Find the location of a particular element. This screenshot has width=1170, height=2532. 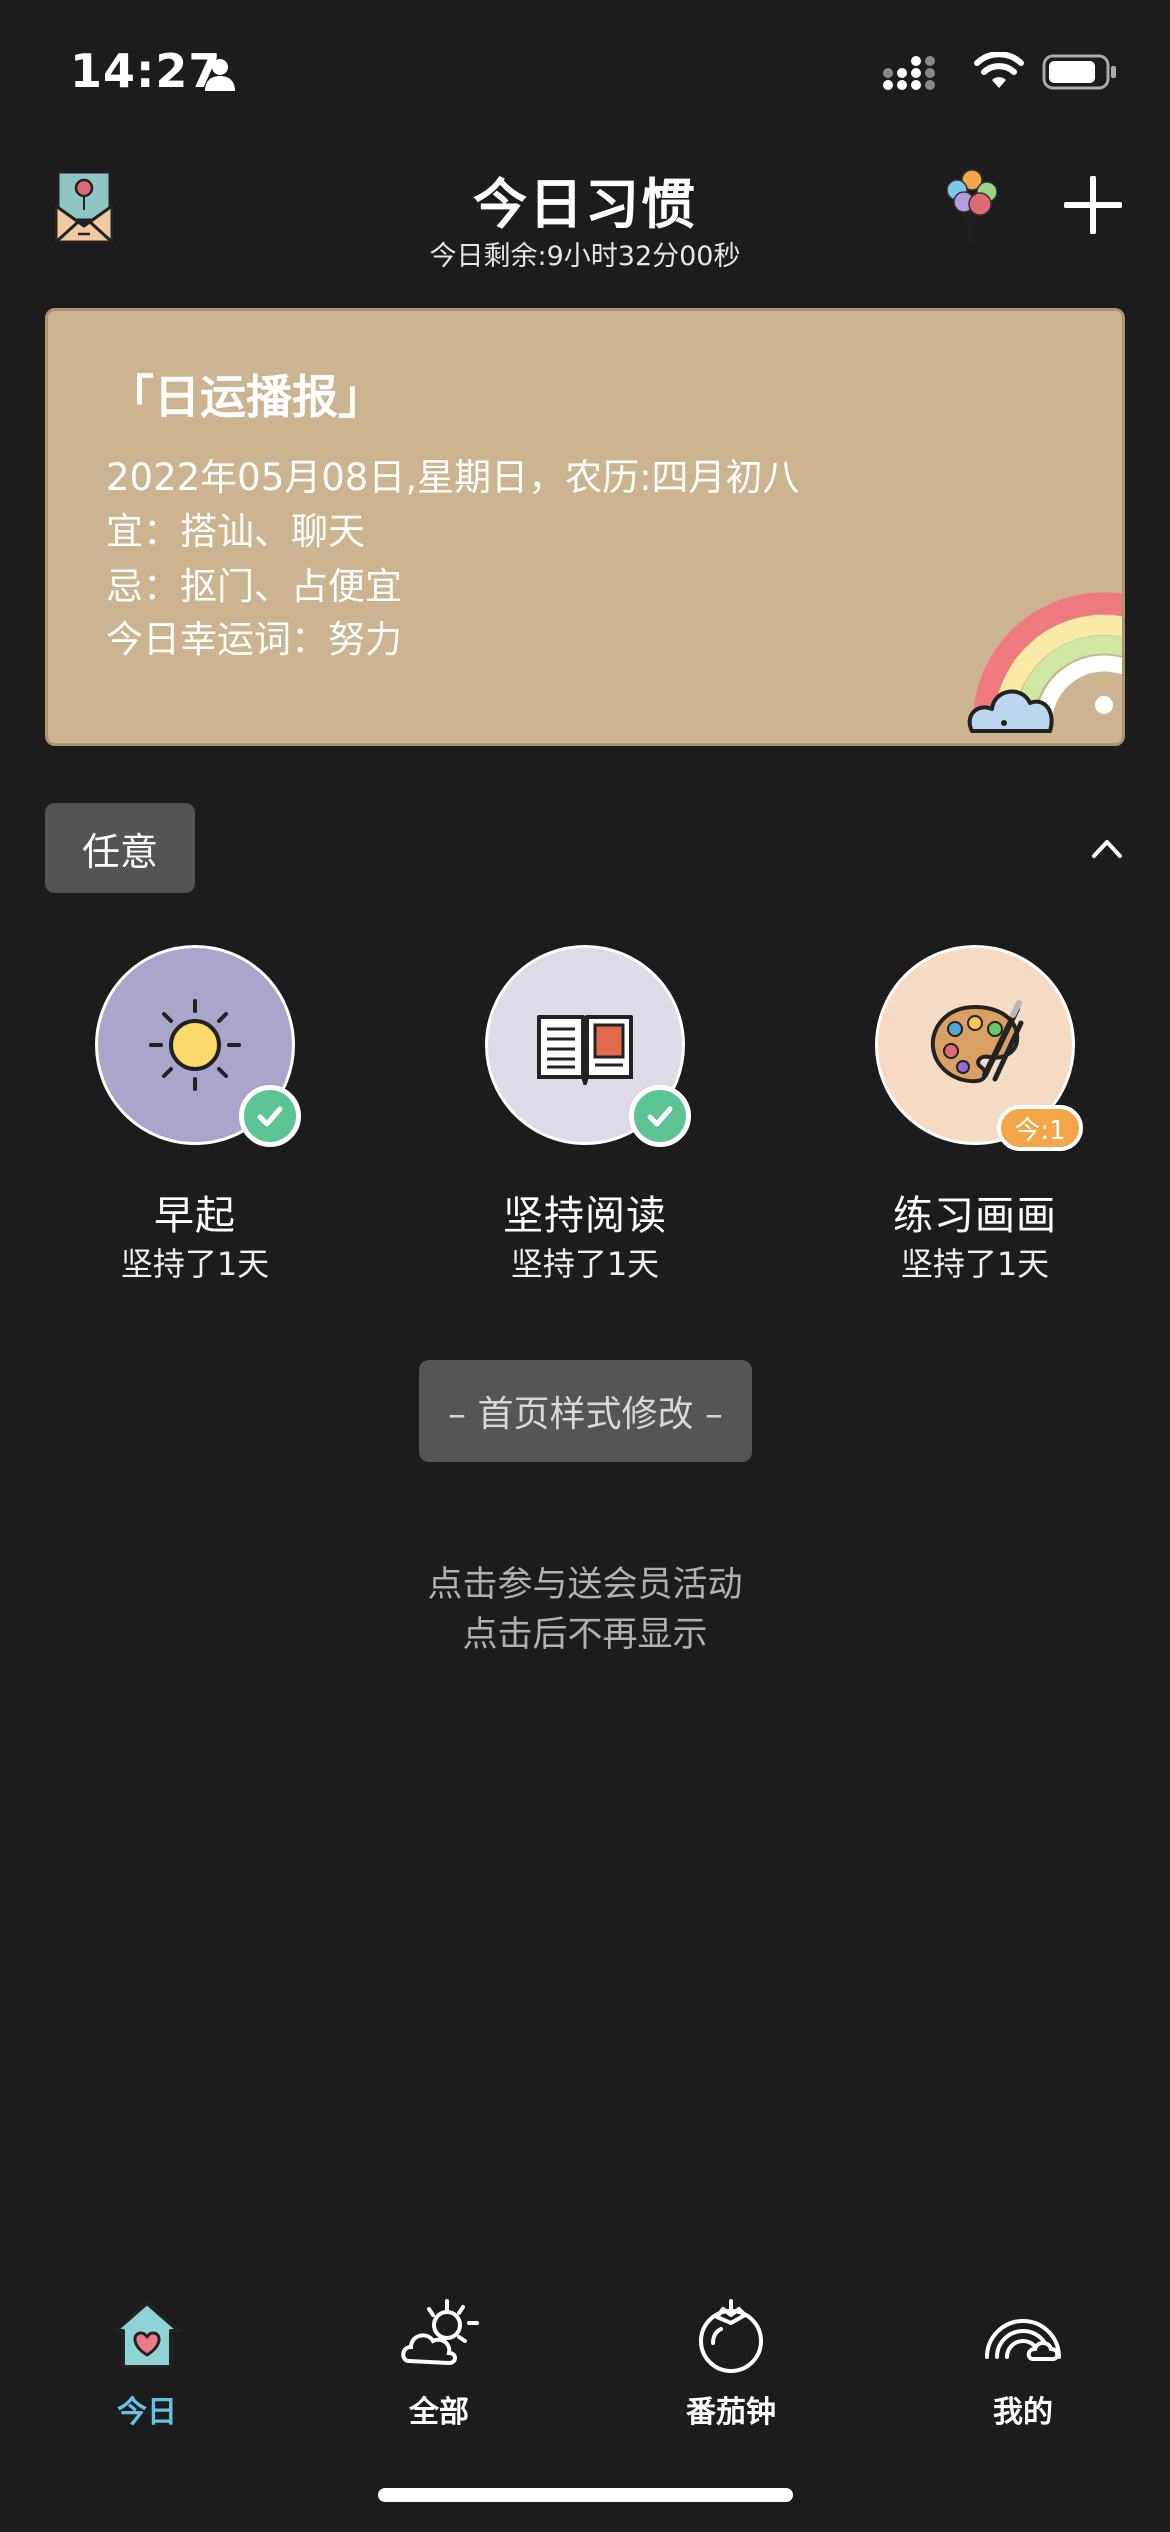

tab-label: 我的 is located at coordinates (1023, 2412).